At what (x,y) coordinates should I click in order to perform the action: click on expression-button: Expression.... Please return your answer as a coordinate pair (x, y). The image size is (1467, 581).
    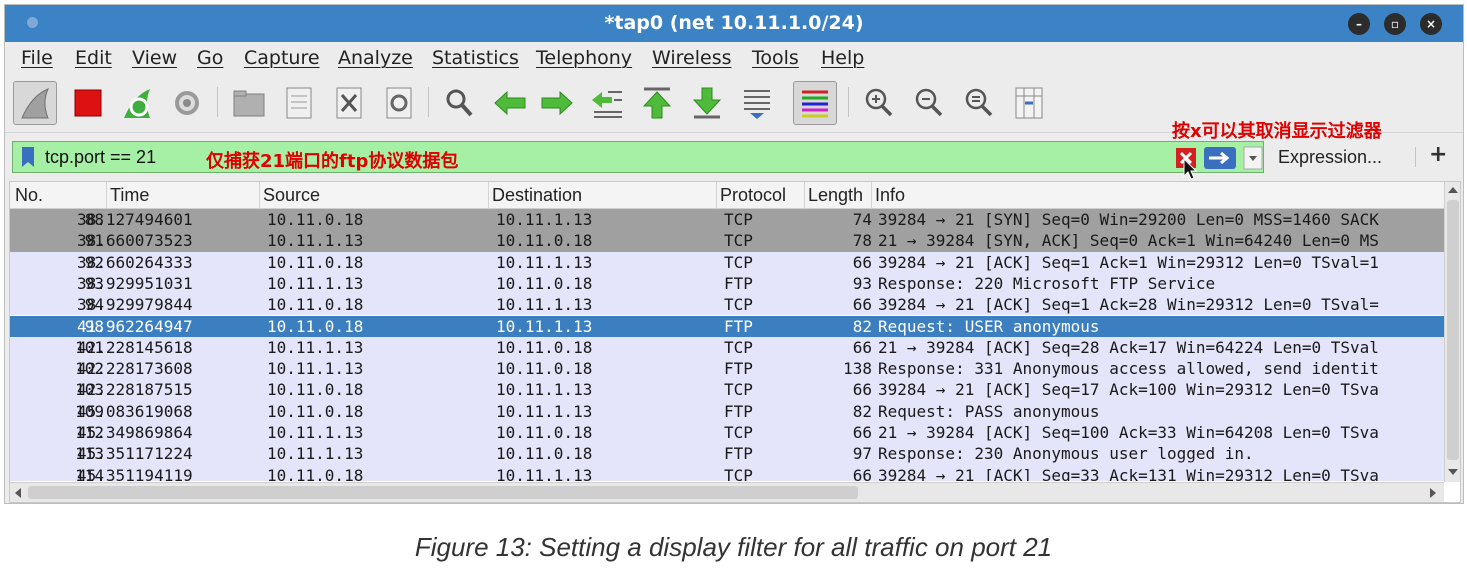
    Looking at the image, I should click on (1330, 157).